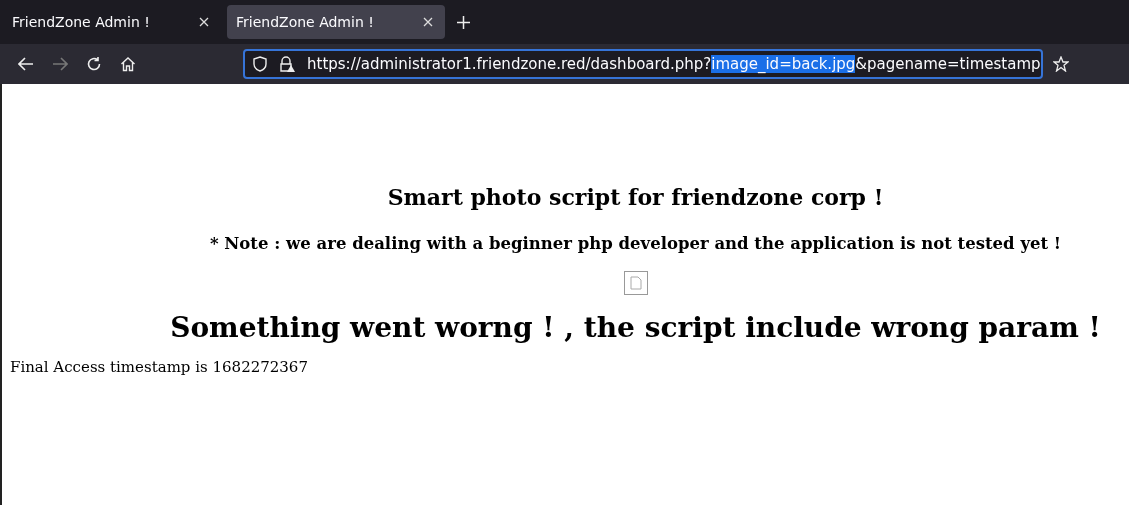 This screenshot has height=505, width=1129. What do you see at coordinates (635, 243) in the screenshot?
I see `note-text: * Note : we are dealing with a beginner php developer and the application is not tested yet !` at bounding box center [635, 243].